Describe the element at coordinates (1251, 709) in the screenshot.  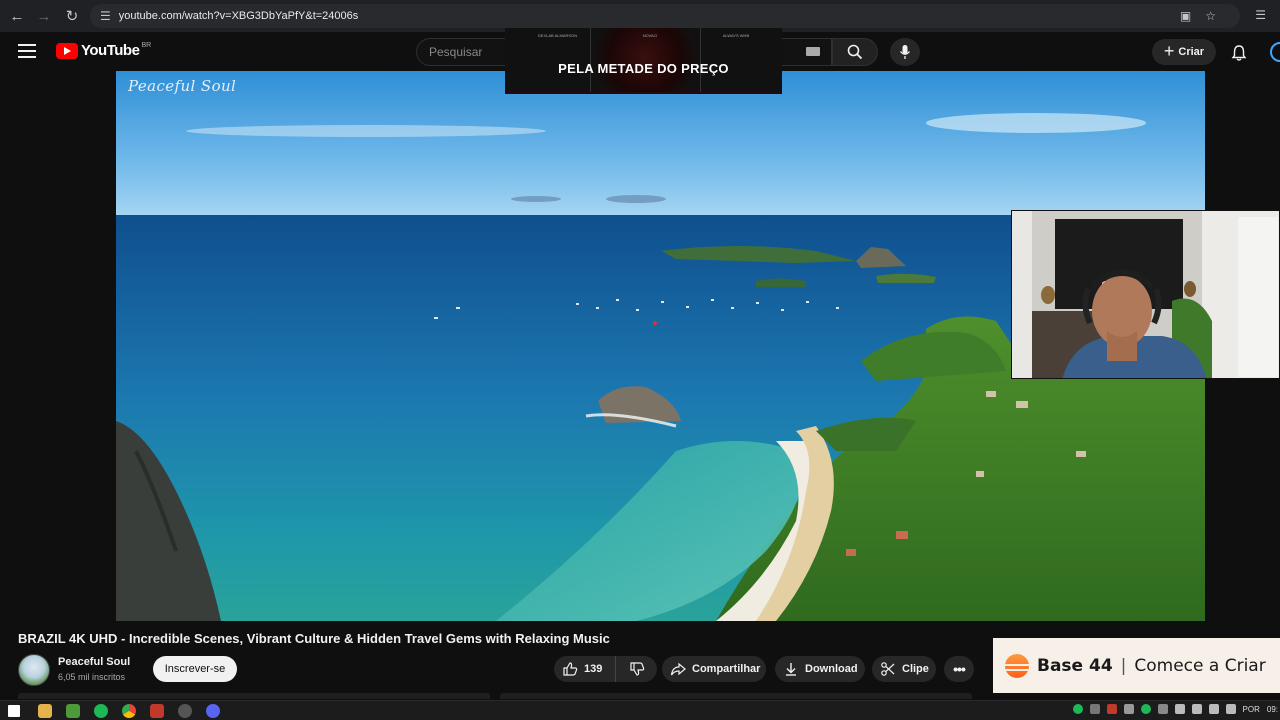
I see `language-indicator: POR` at that location.